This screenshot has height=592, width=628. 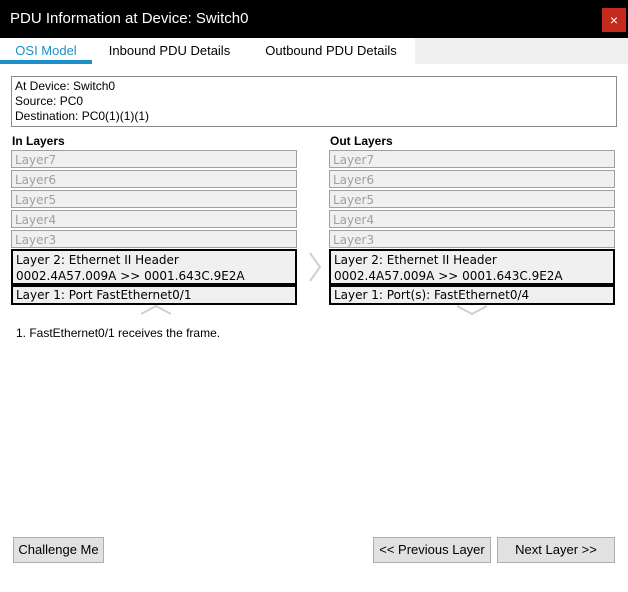 I want to click on in-layer-2-title: Layer 2: Ethernet II Header, so click(x=97, y=260).